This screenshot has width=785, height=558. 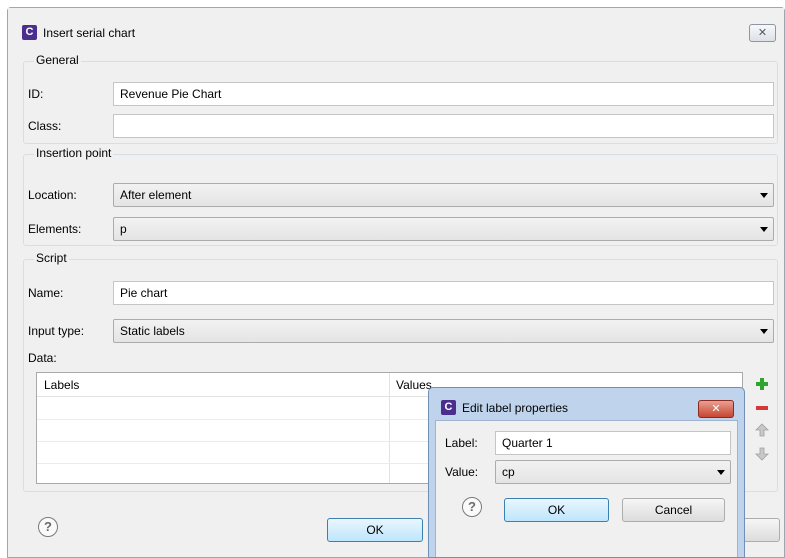 I want to click on id-label: ID:, so click(x=36, y=94).